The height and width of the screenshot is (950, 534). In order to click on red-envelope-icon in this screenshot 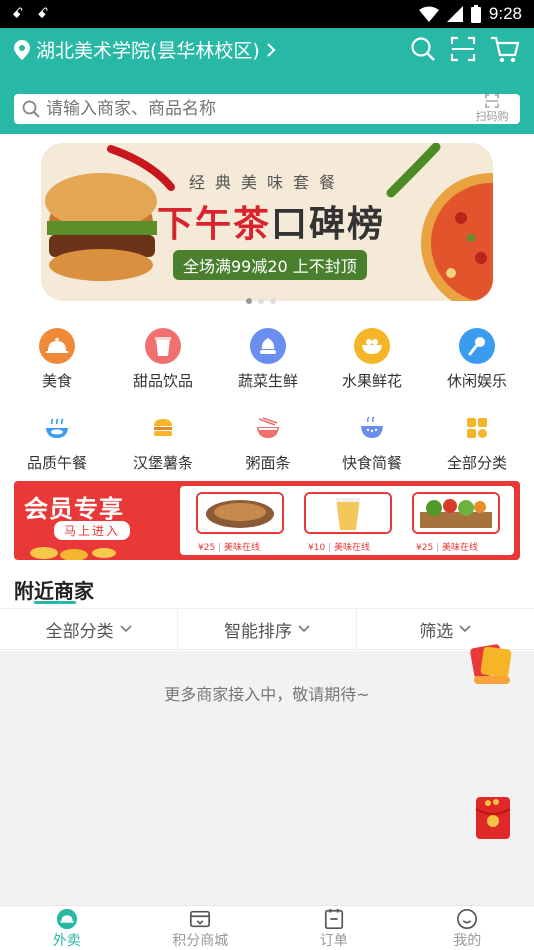, I will do `click(493, 818)`.